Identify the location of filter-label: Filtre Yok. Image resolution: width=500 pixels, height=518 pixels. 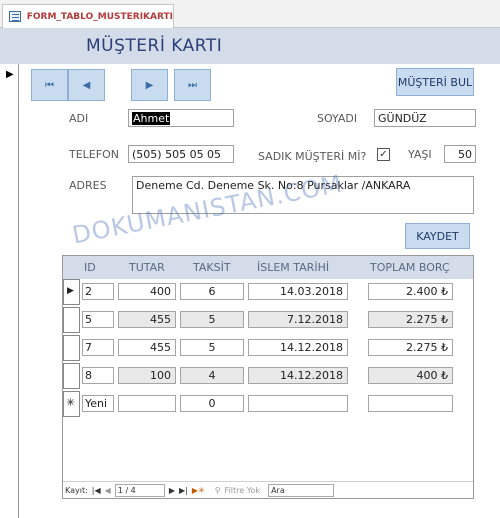
(243, 490).